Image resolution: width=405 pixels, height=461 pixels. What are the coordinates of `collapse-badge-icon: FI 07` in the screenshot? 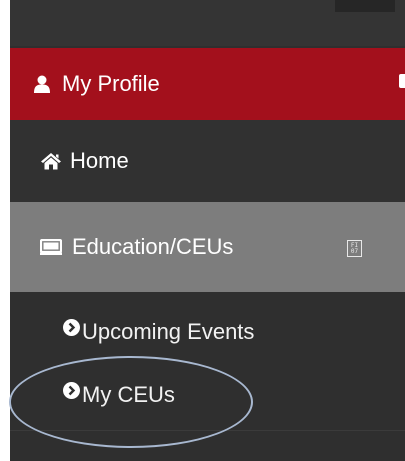 It's located at (354, 248).